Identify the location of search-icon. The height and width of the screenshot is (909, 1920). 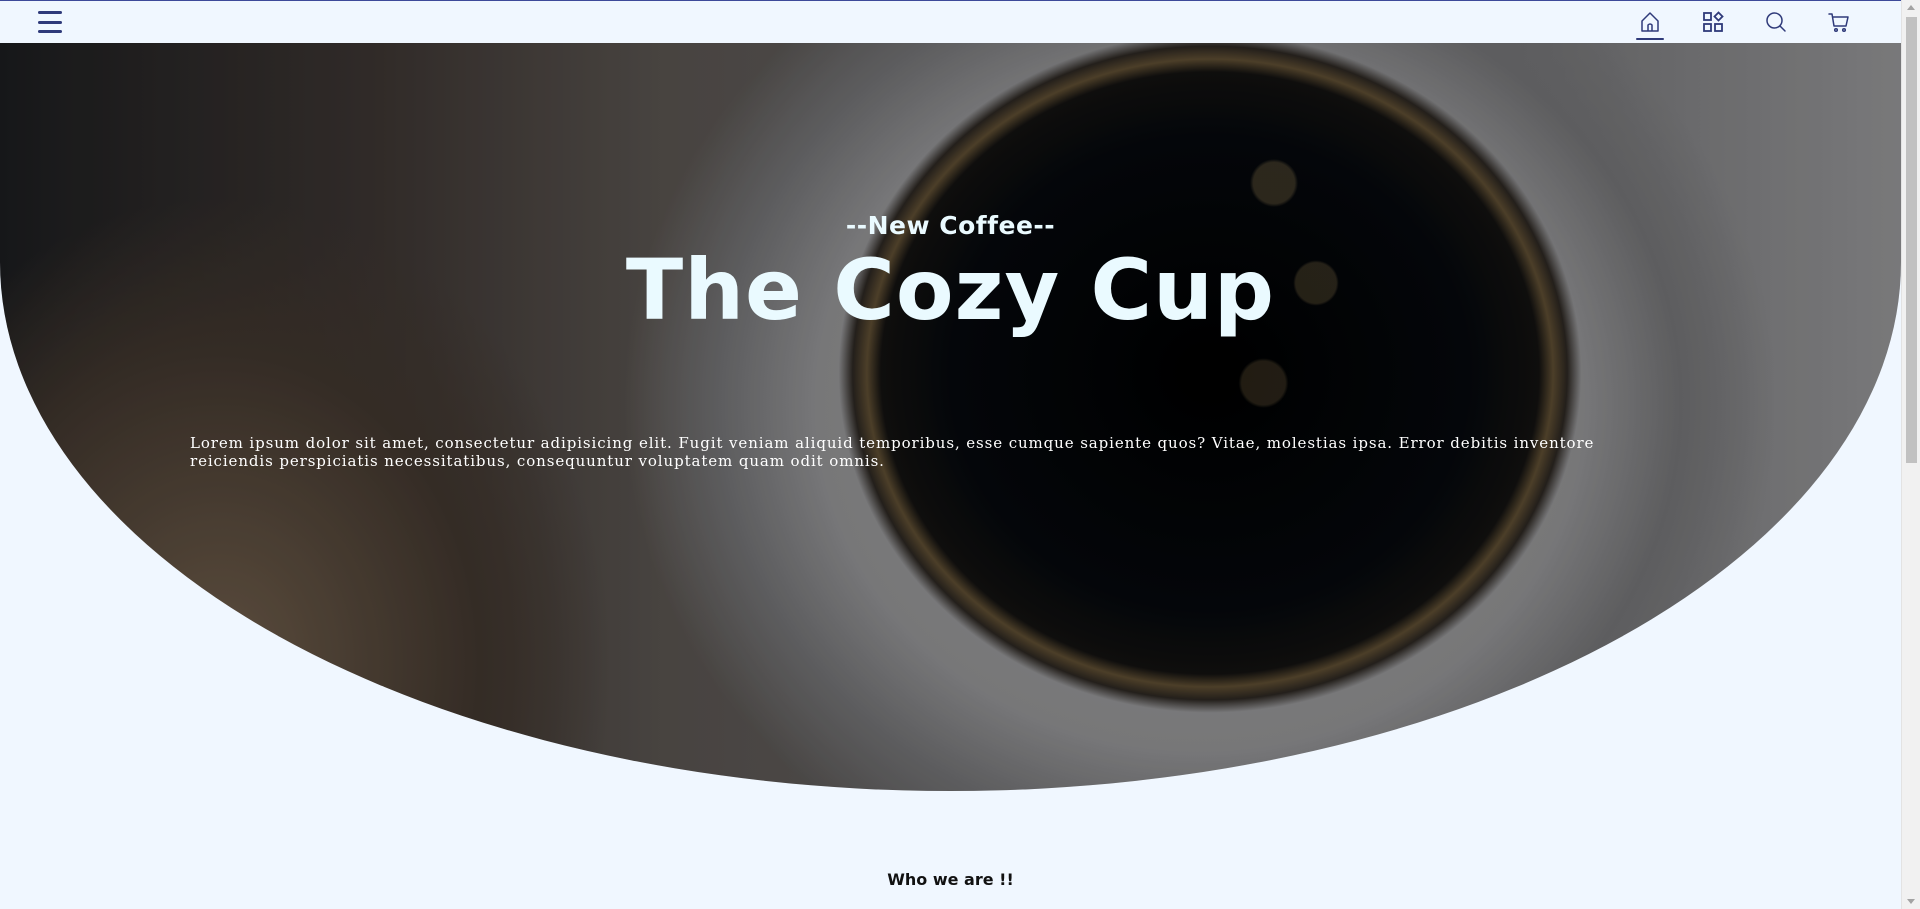
(1776, 22).